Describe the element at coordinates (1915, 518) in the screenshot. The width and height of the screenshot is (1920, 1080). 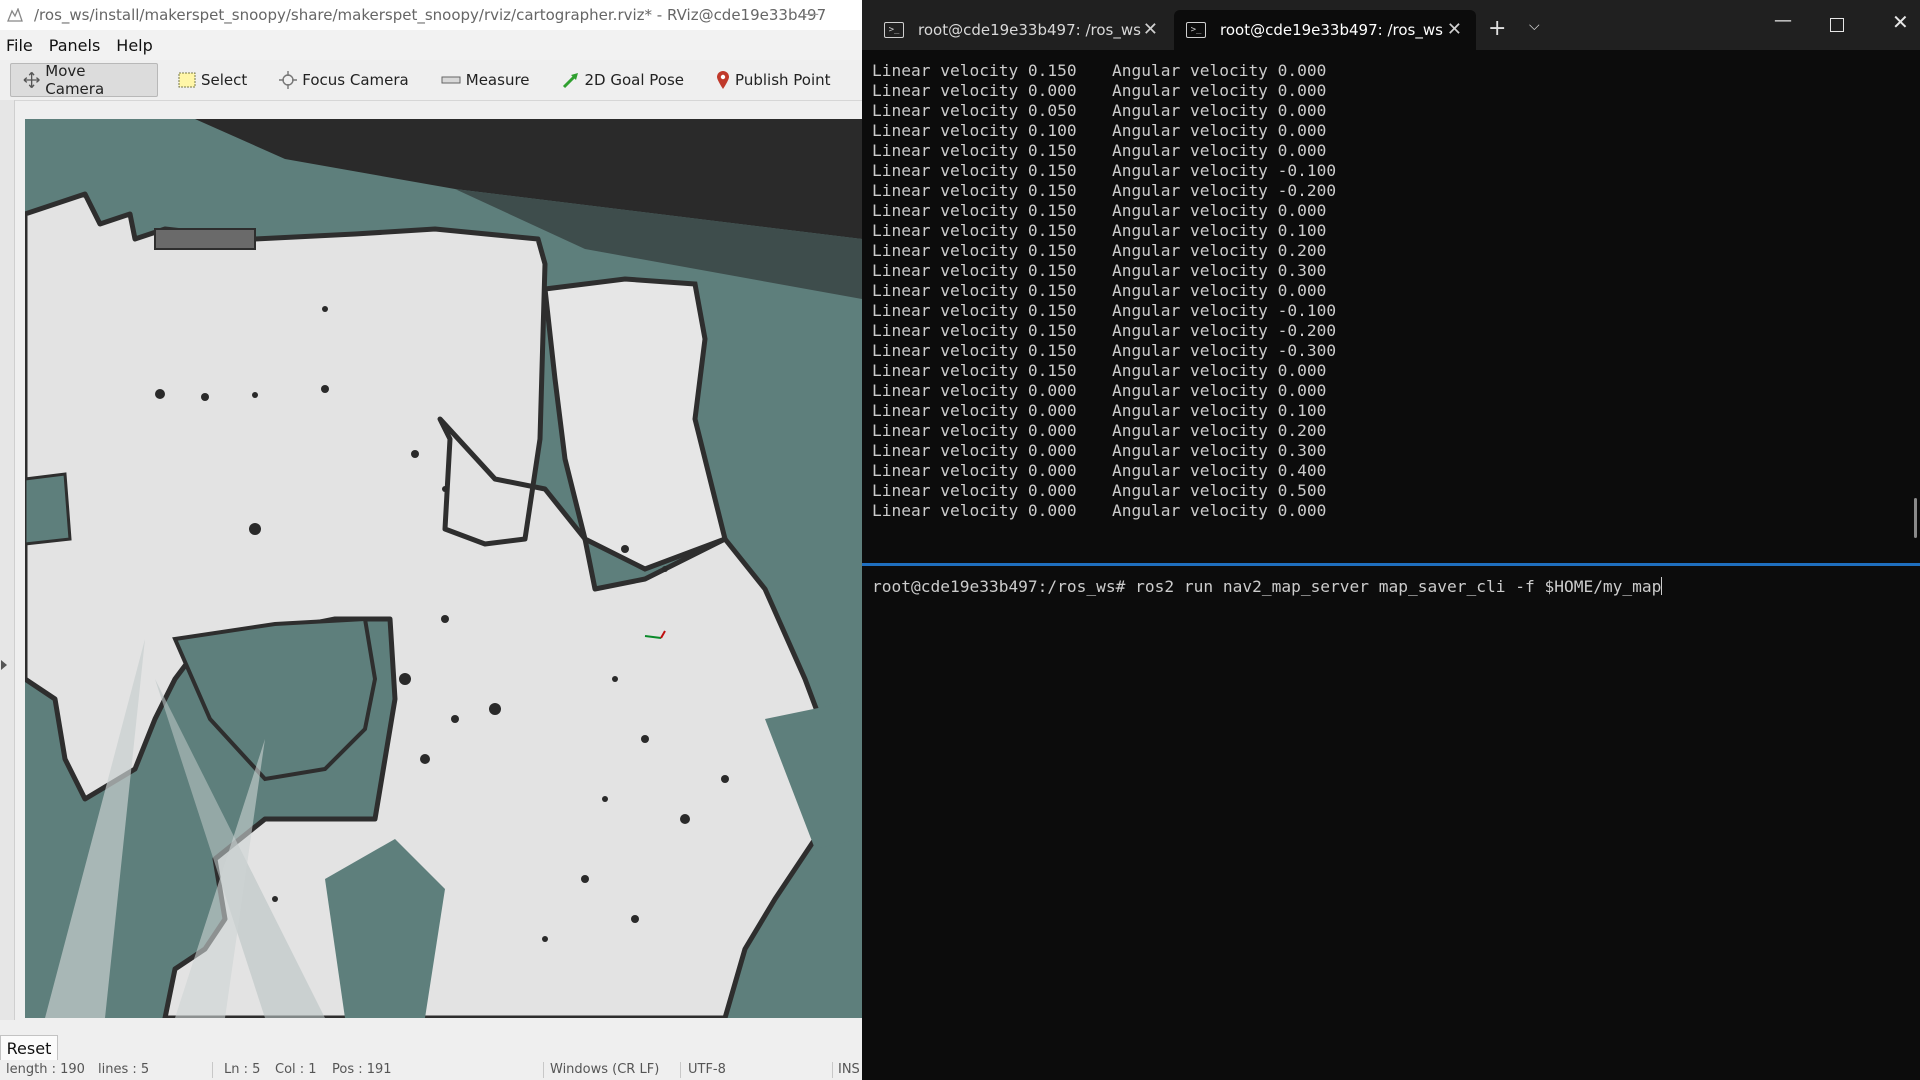
I see `terminal-scrollbar` at that location.